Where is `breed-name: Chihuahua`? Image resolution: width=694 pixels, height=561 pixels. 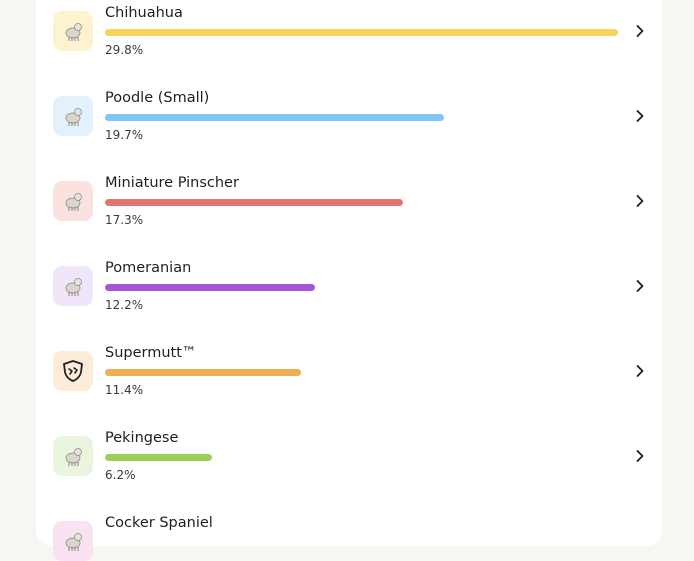
breed-name: Chihuahua is located at coordinates (144, 13).